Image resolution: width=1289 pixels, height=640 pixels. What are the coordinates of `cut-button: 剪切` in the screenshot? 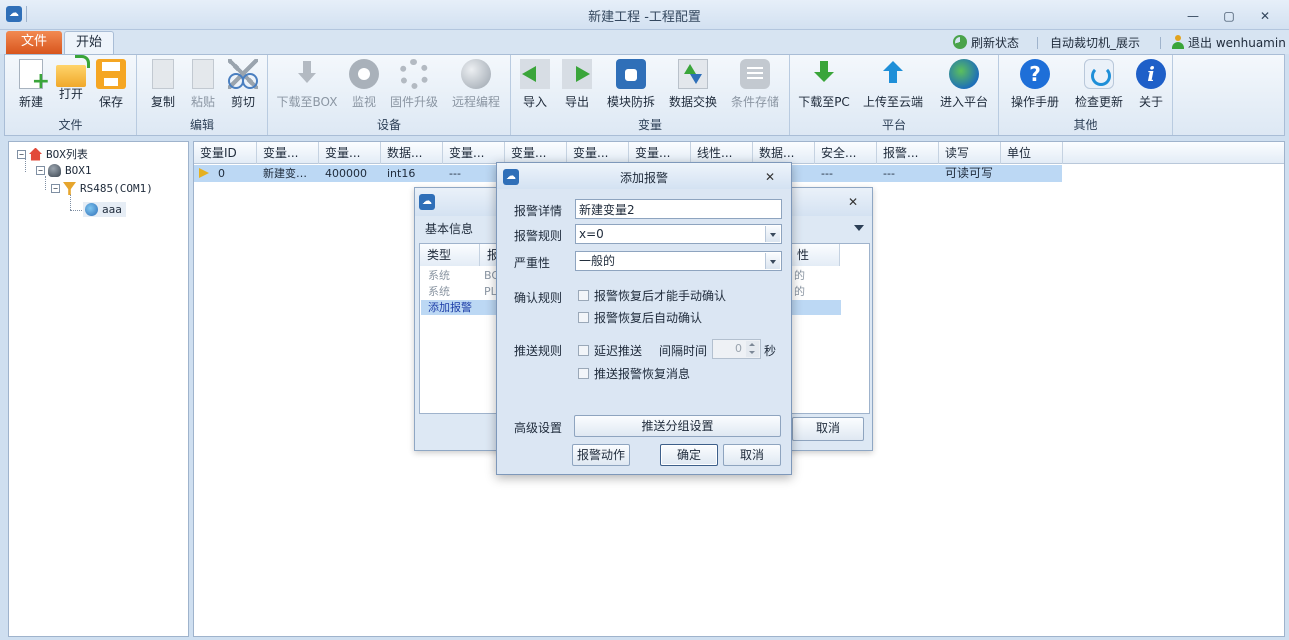 It's located at (243, 85).